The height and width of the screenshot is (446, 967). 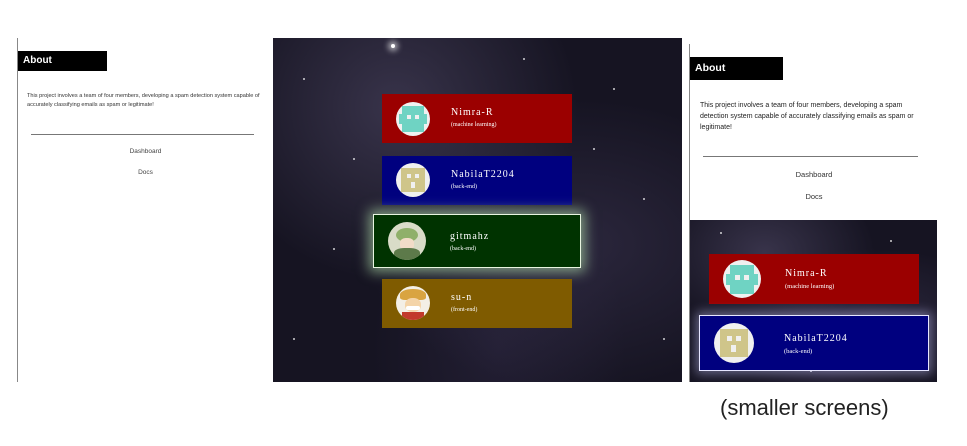 What do you see at coordinates (804, 407) in the screenshot?
I see `smaller-screens-caption: (smaller screens)` at bounding box center [804, 407].